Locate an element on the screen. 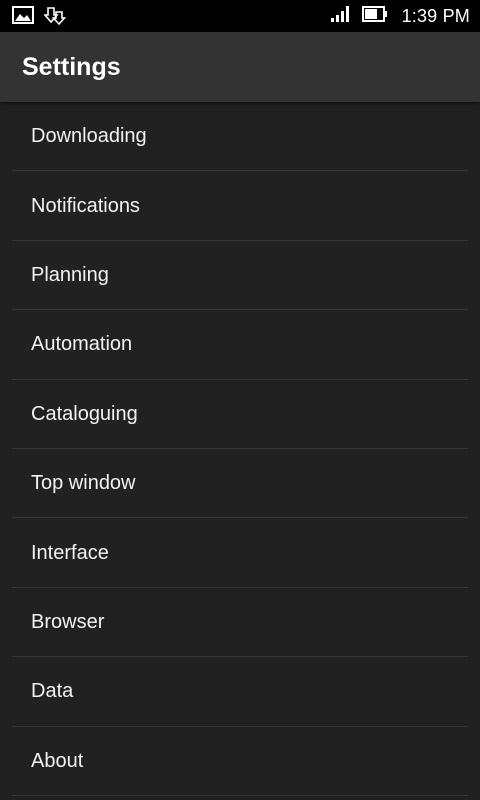 The width and height of the screenshot is (480, 800). settings-item-label: Interface is located at coordinates (70, 552).